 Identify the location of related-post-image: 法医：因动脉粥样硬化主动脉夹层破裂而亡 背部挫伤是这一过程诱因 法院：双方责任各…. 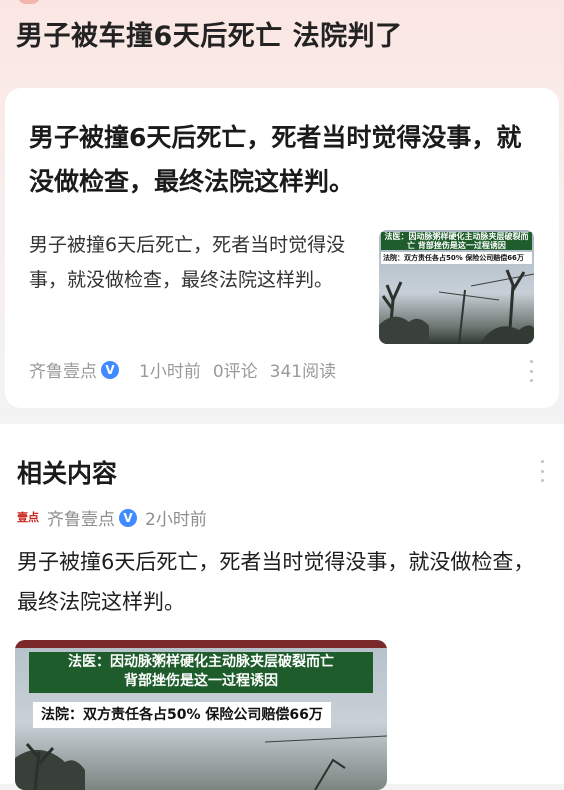
(201, 715).